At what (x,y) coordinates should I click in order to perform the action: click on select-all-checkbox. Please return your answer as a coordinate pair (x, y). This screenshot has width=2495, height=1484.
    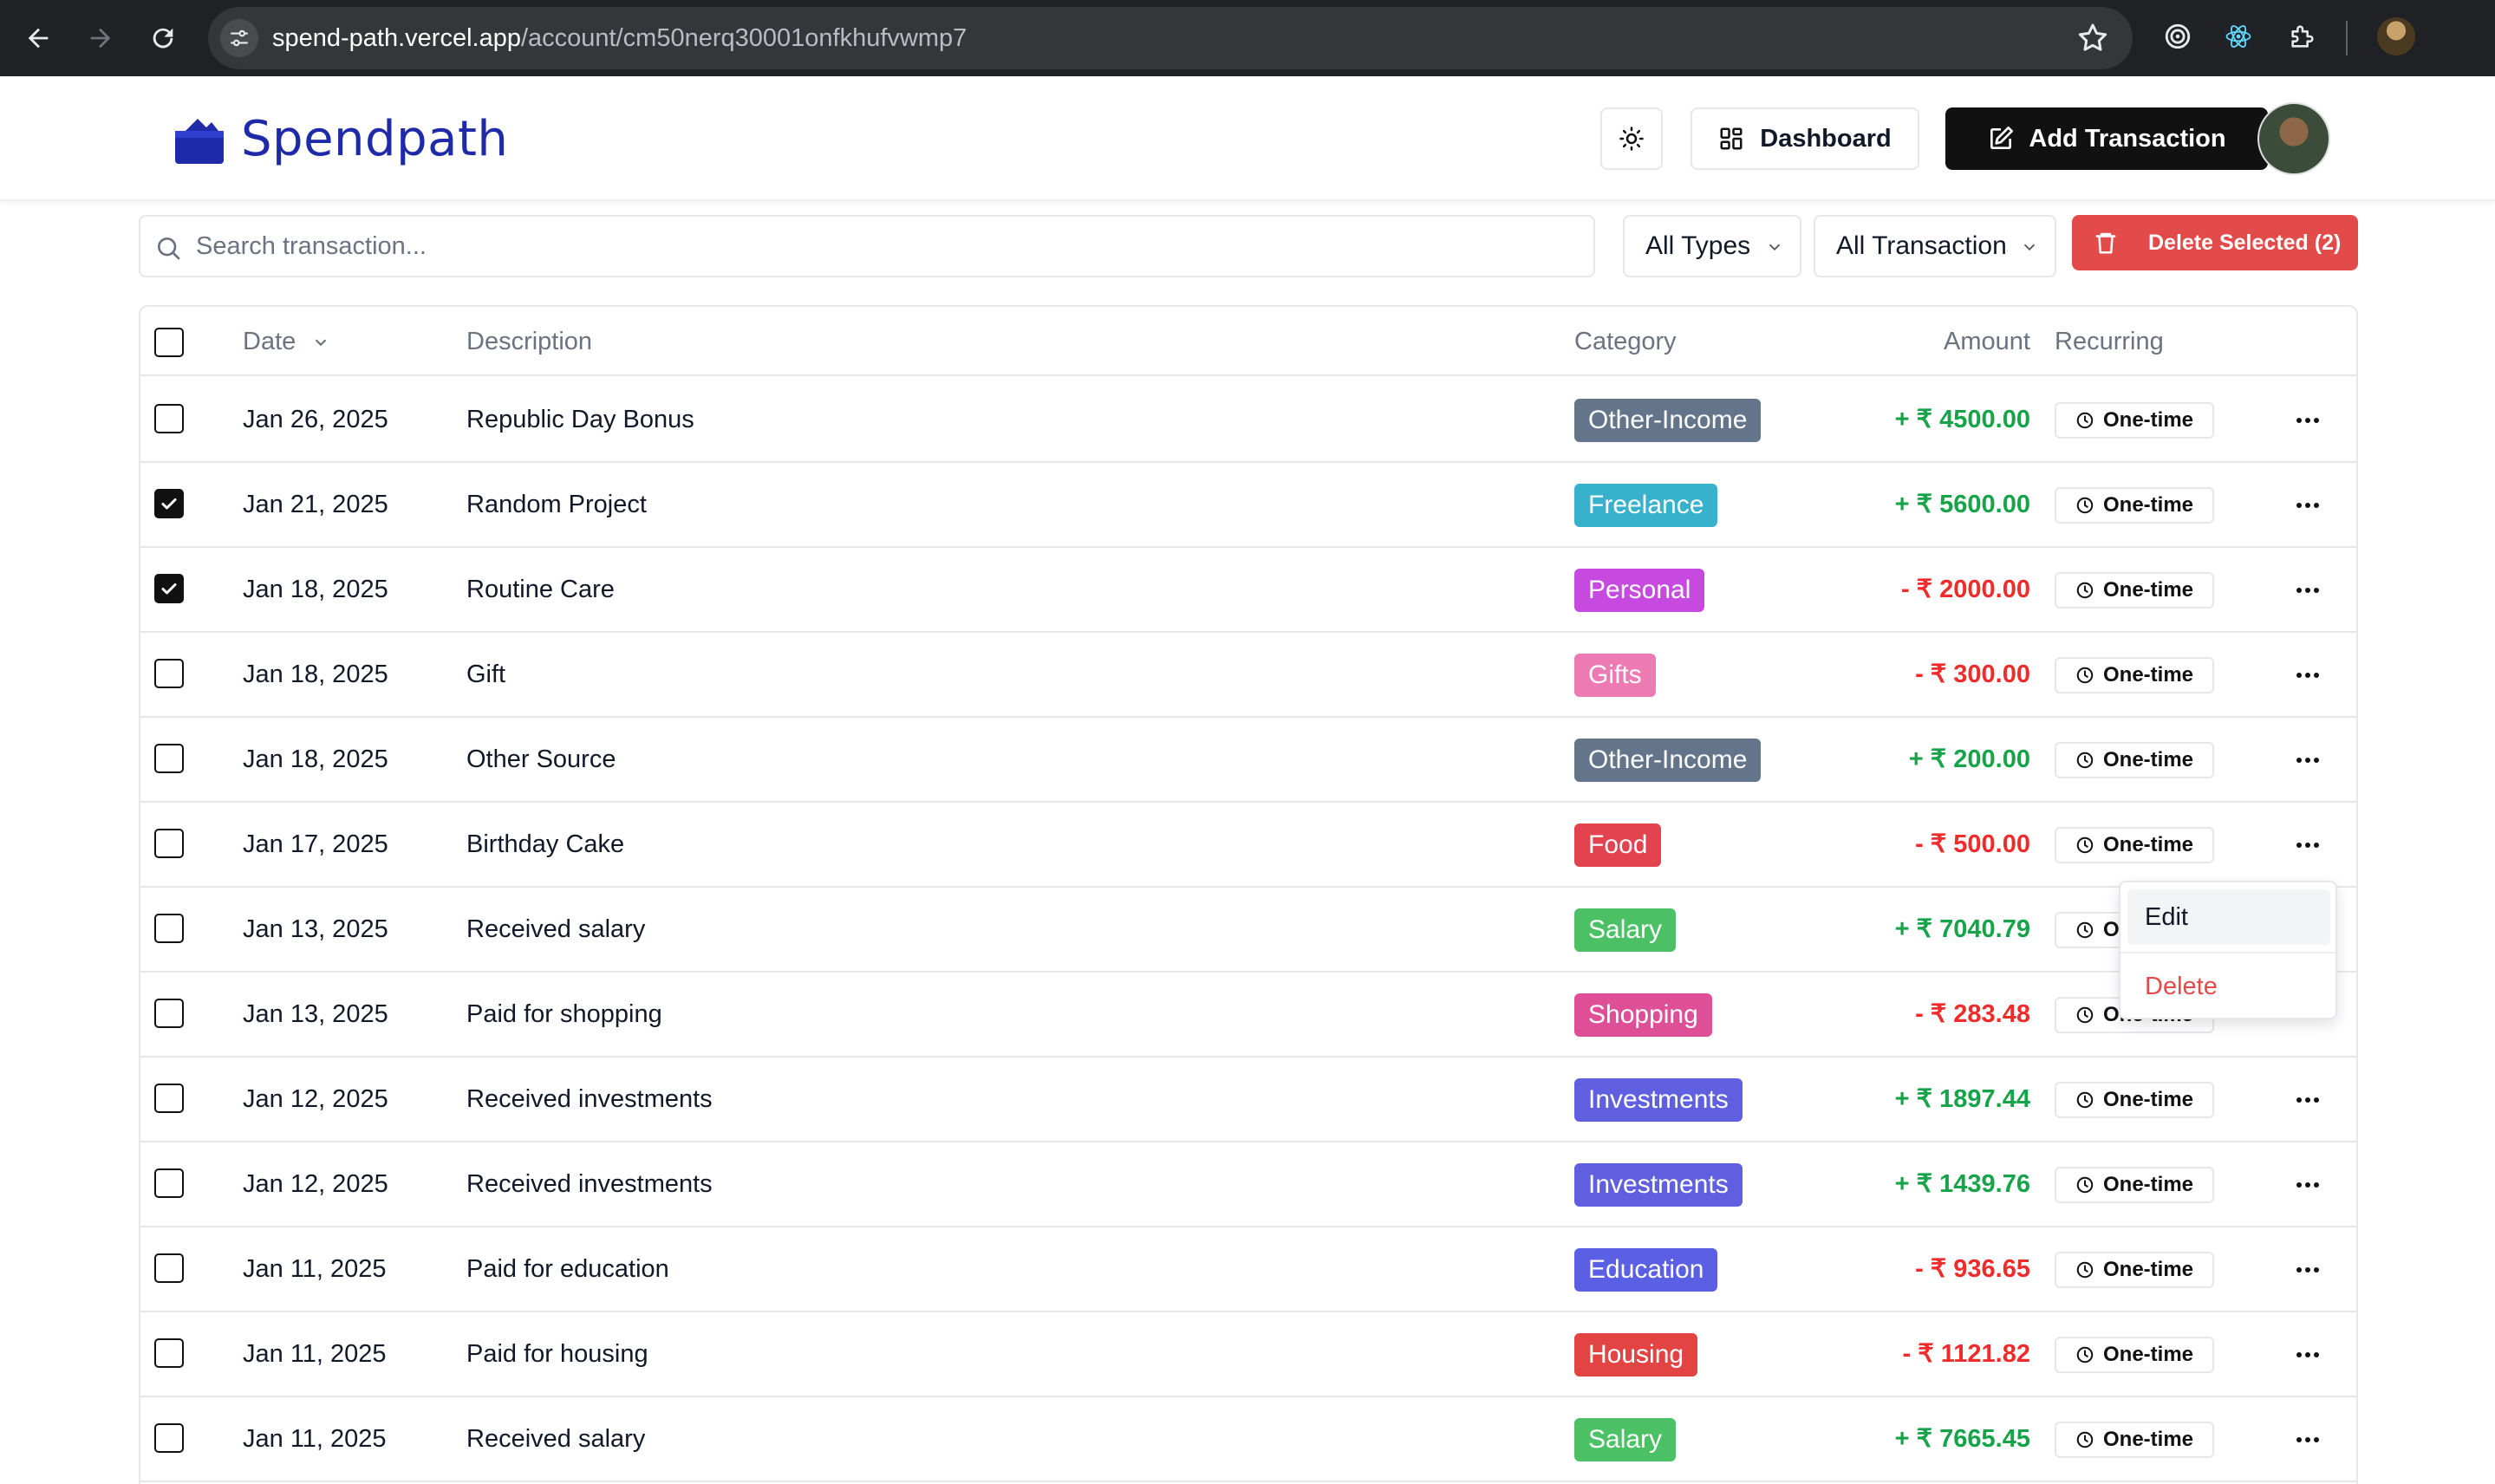
    Looking at the image, I should click on (169, 342).